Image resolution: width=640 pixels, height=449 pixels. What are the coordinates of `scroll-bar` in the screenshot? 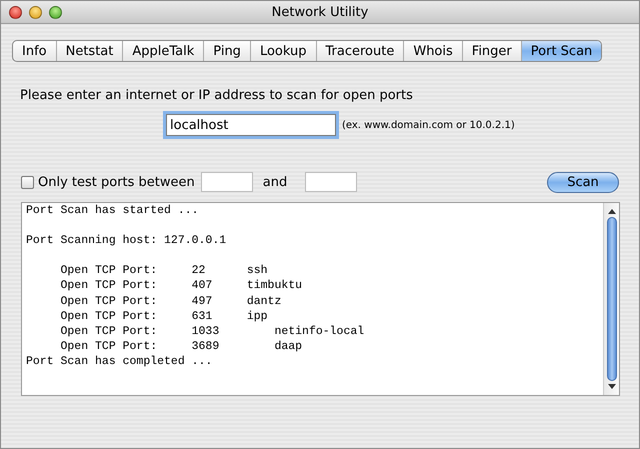 It's located at (611, 299).